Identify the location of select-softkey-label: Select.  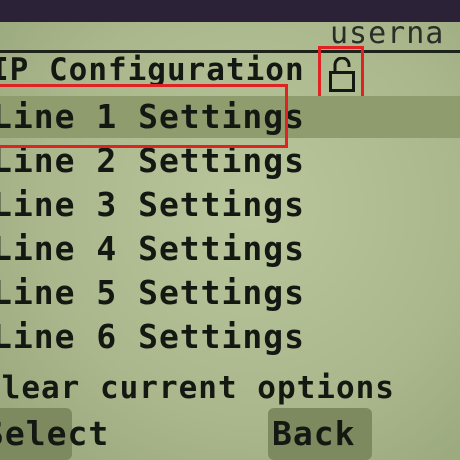
(55, 433).